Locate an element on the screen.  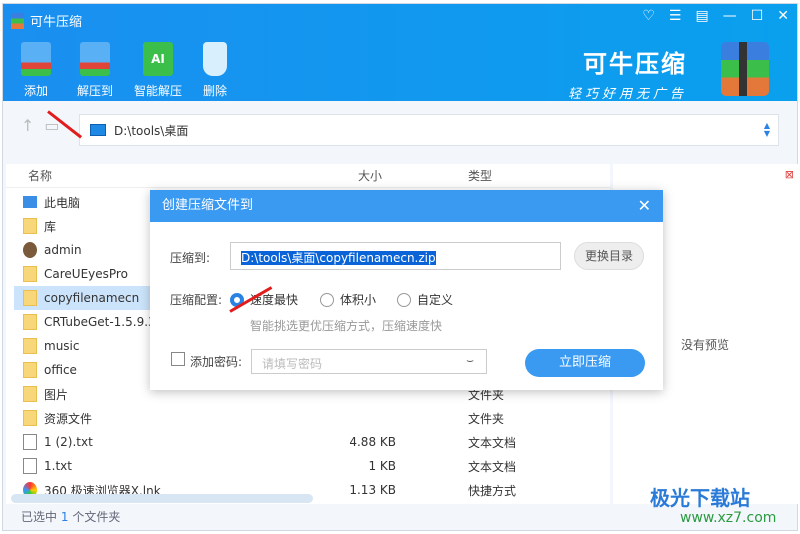
heart-icon: ♡ is located at coordinates (648, 16).